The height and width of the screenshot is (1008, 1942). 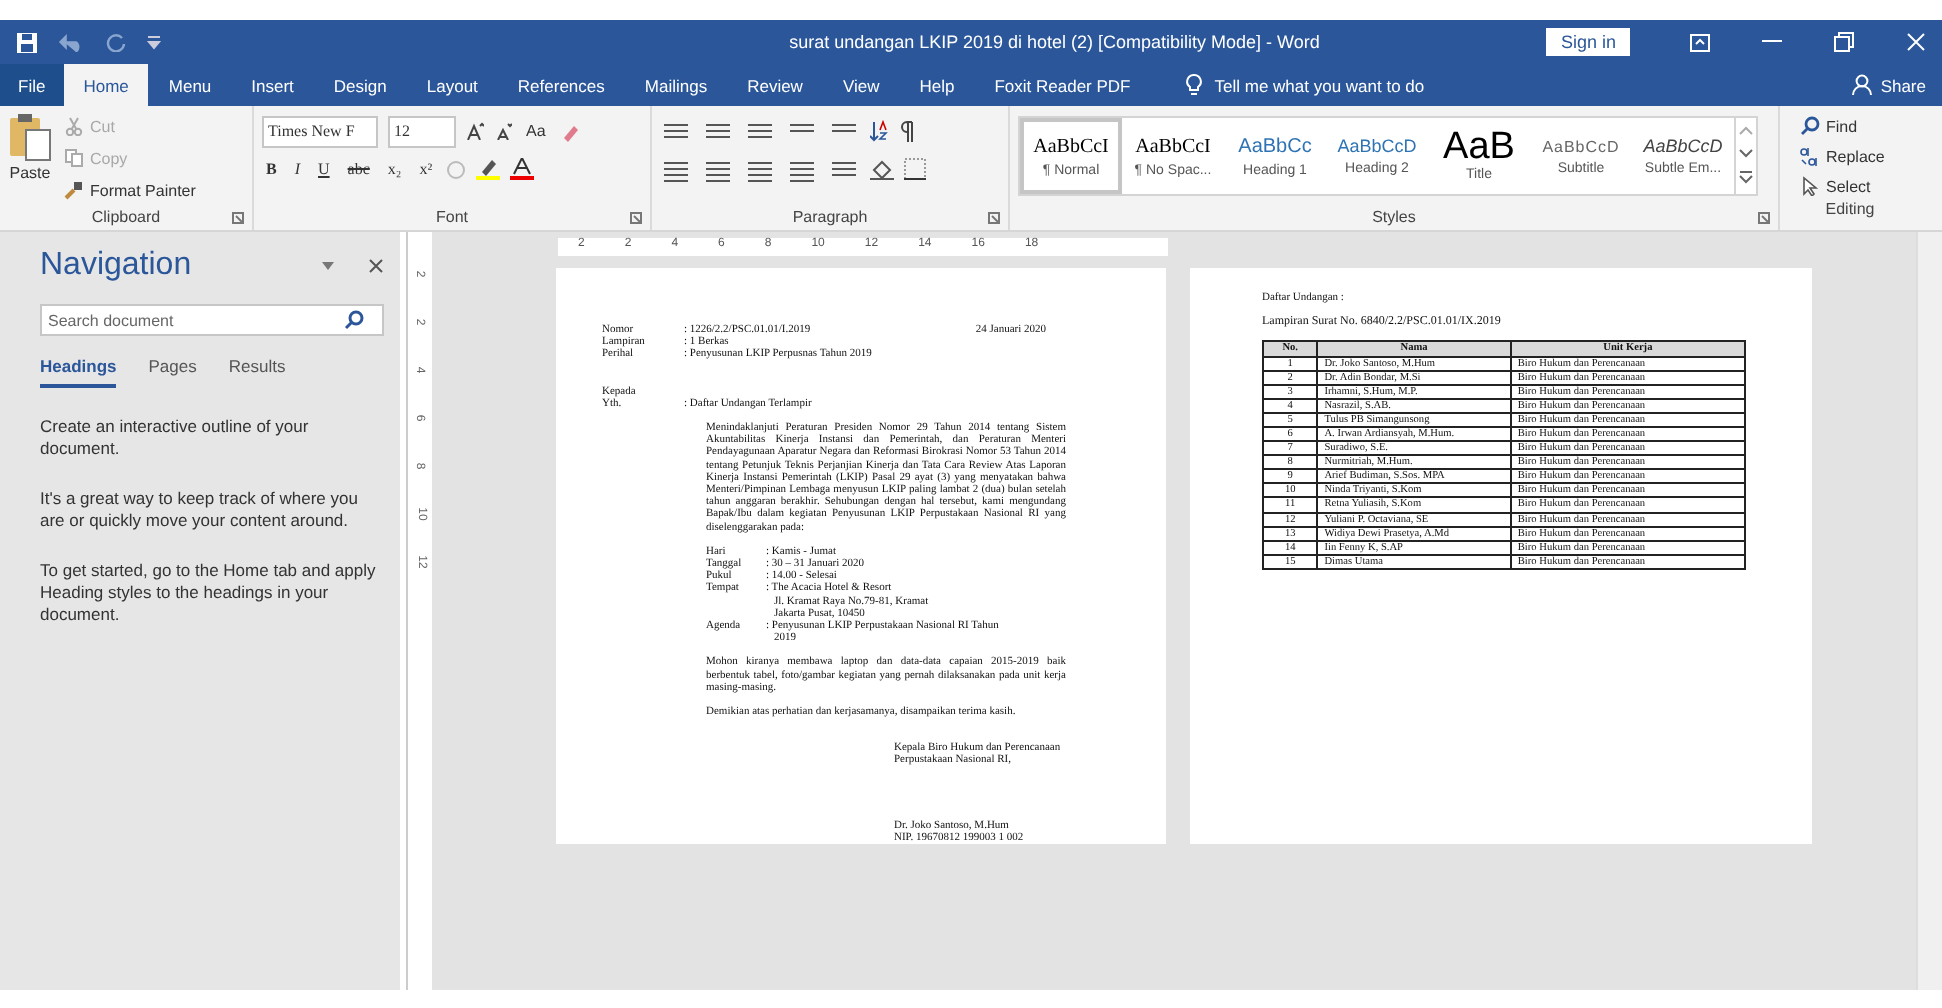 I want to click on font-color-icon, so click(x=522, y=169).